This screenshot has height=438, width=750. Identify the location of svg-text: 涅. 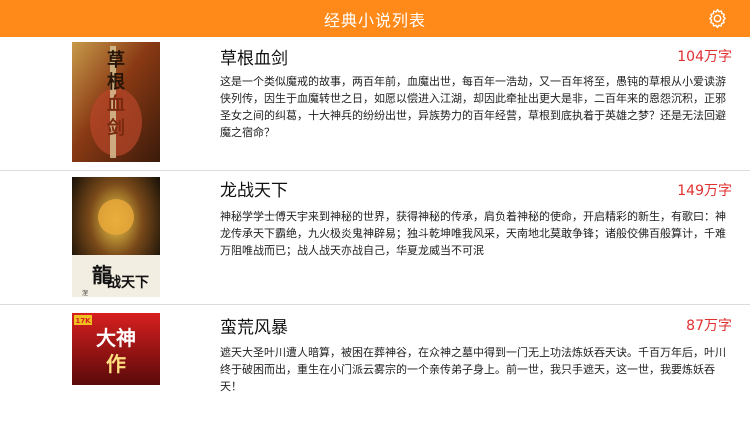
(85, 293).